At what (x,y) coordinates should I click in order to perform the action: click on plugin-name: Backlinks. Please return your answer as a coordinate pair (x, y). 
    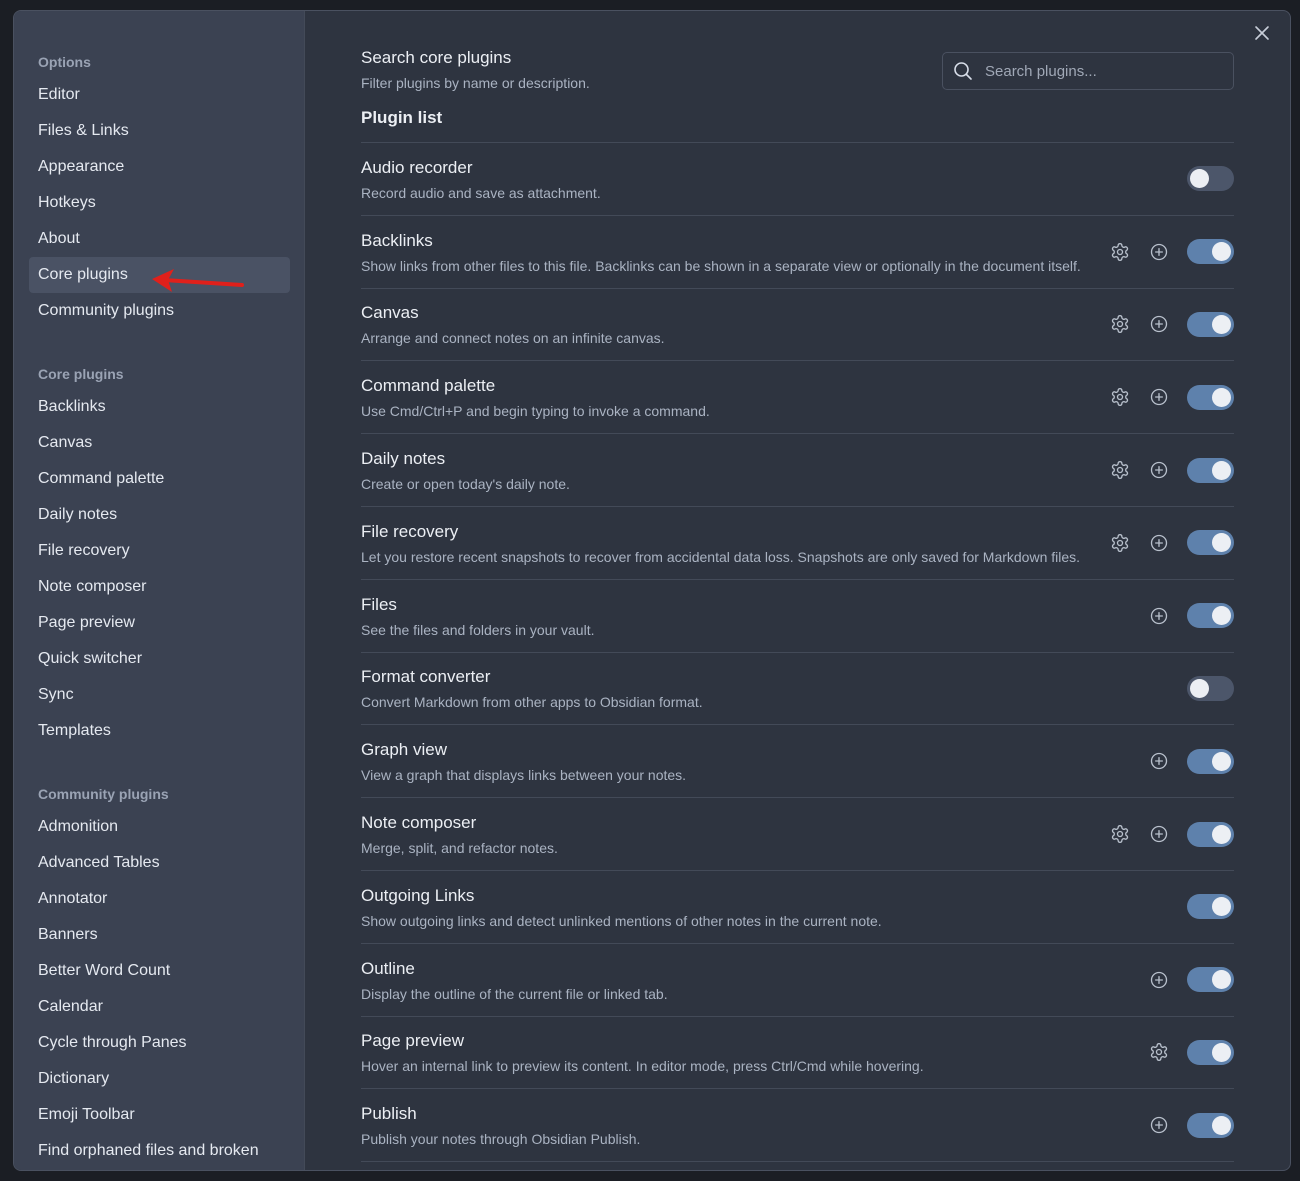
    Looking at the image, I should click on (397, 240).